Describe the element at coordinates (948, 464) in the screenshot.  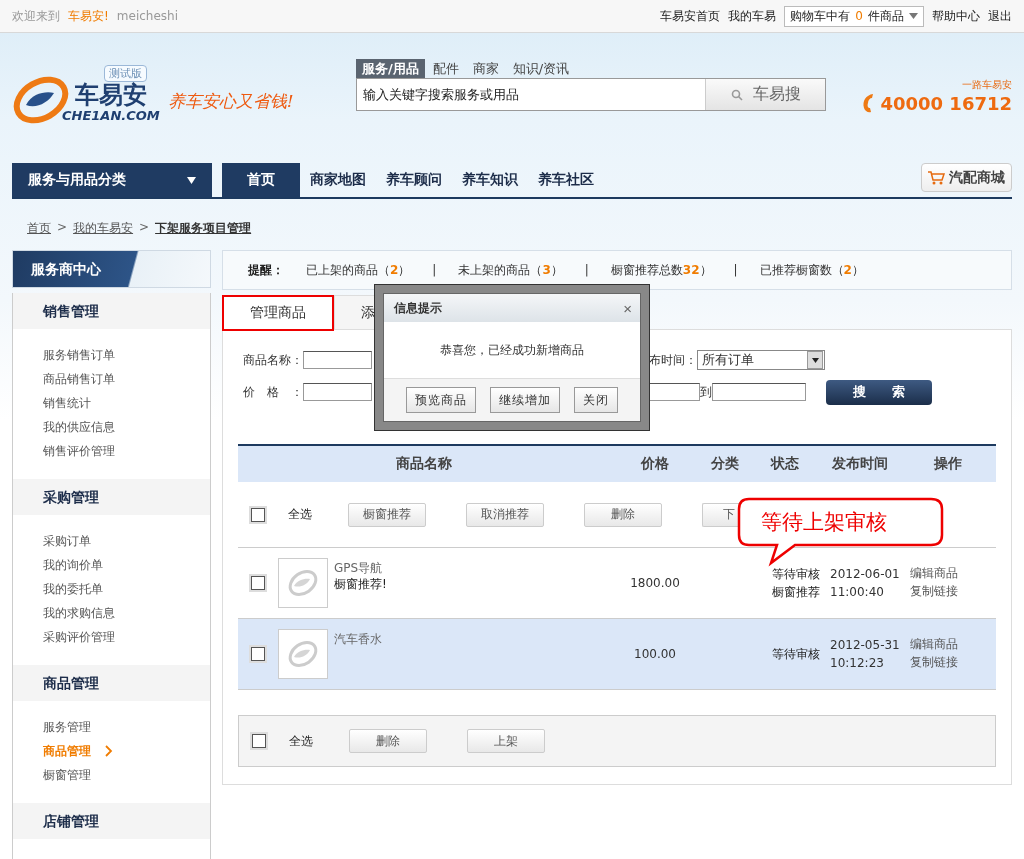
I see `column-header: 操作` at that location.